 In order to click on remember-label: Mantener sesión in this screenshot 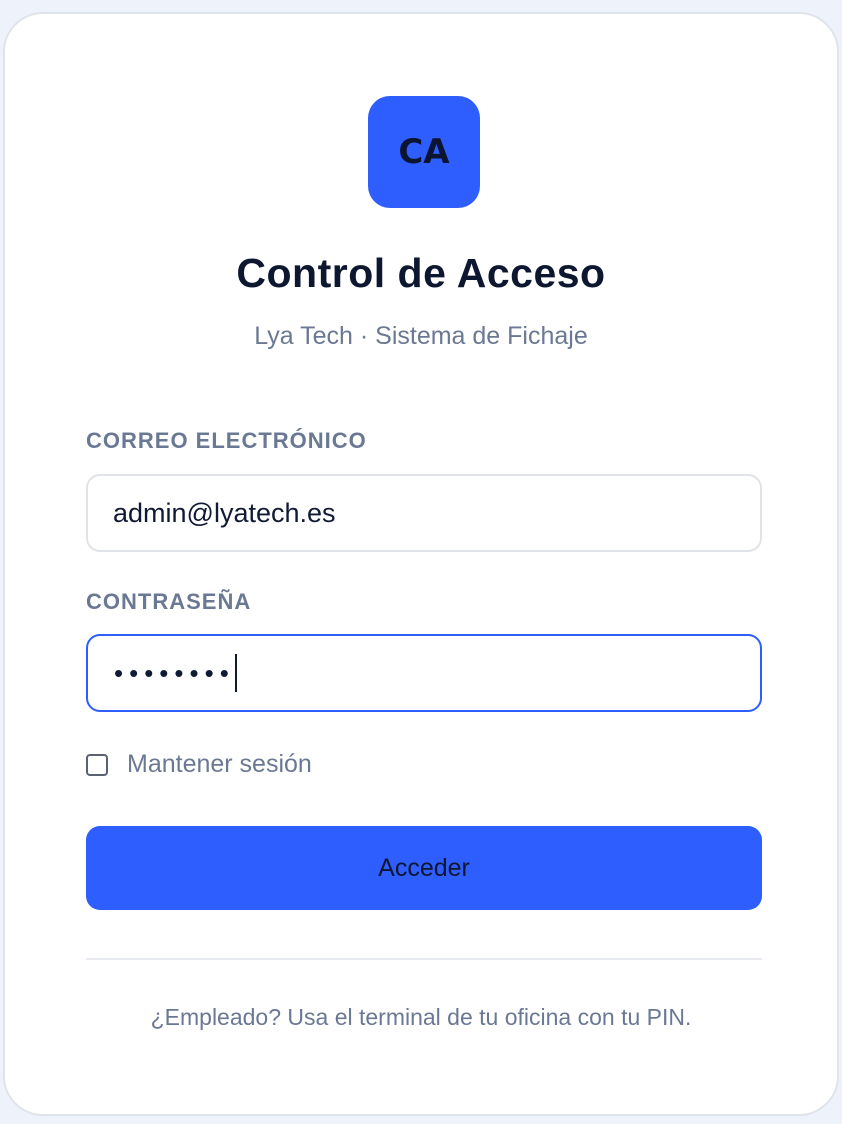, I will do `click(219, 764)`.